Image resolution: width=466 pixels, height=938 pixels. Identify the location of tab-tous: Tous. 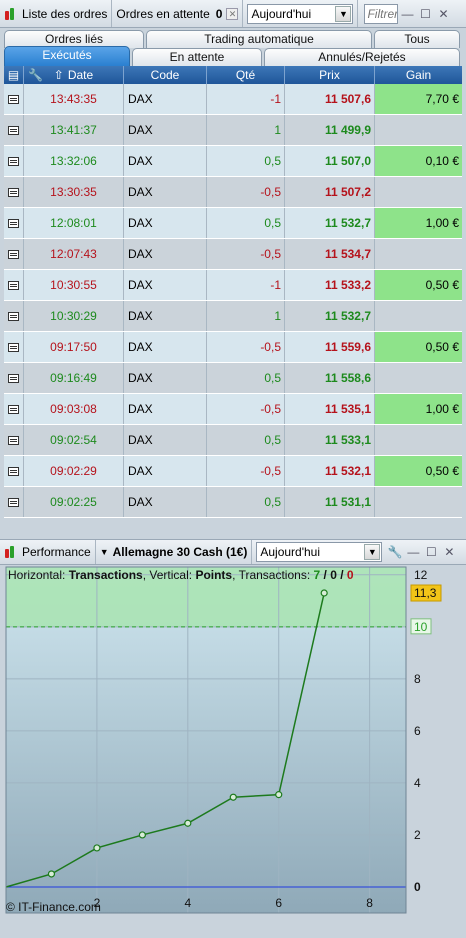
(417, 39).